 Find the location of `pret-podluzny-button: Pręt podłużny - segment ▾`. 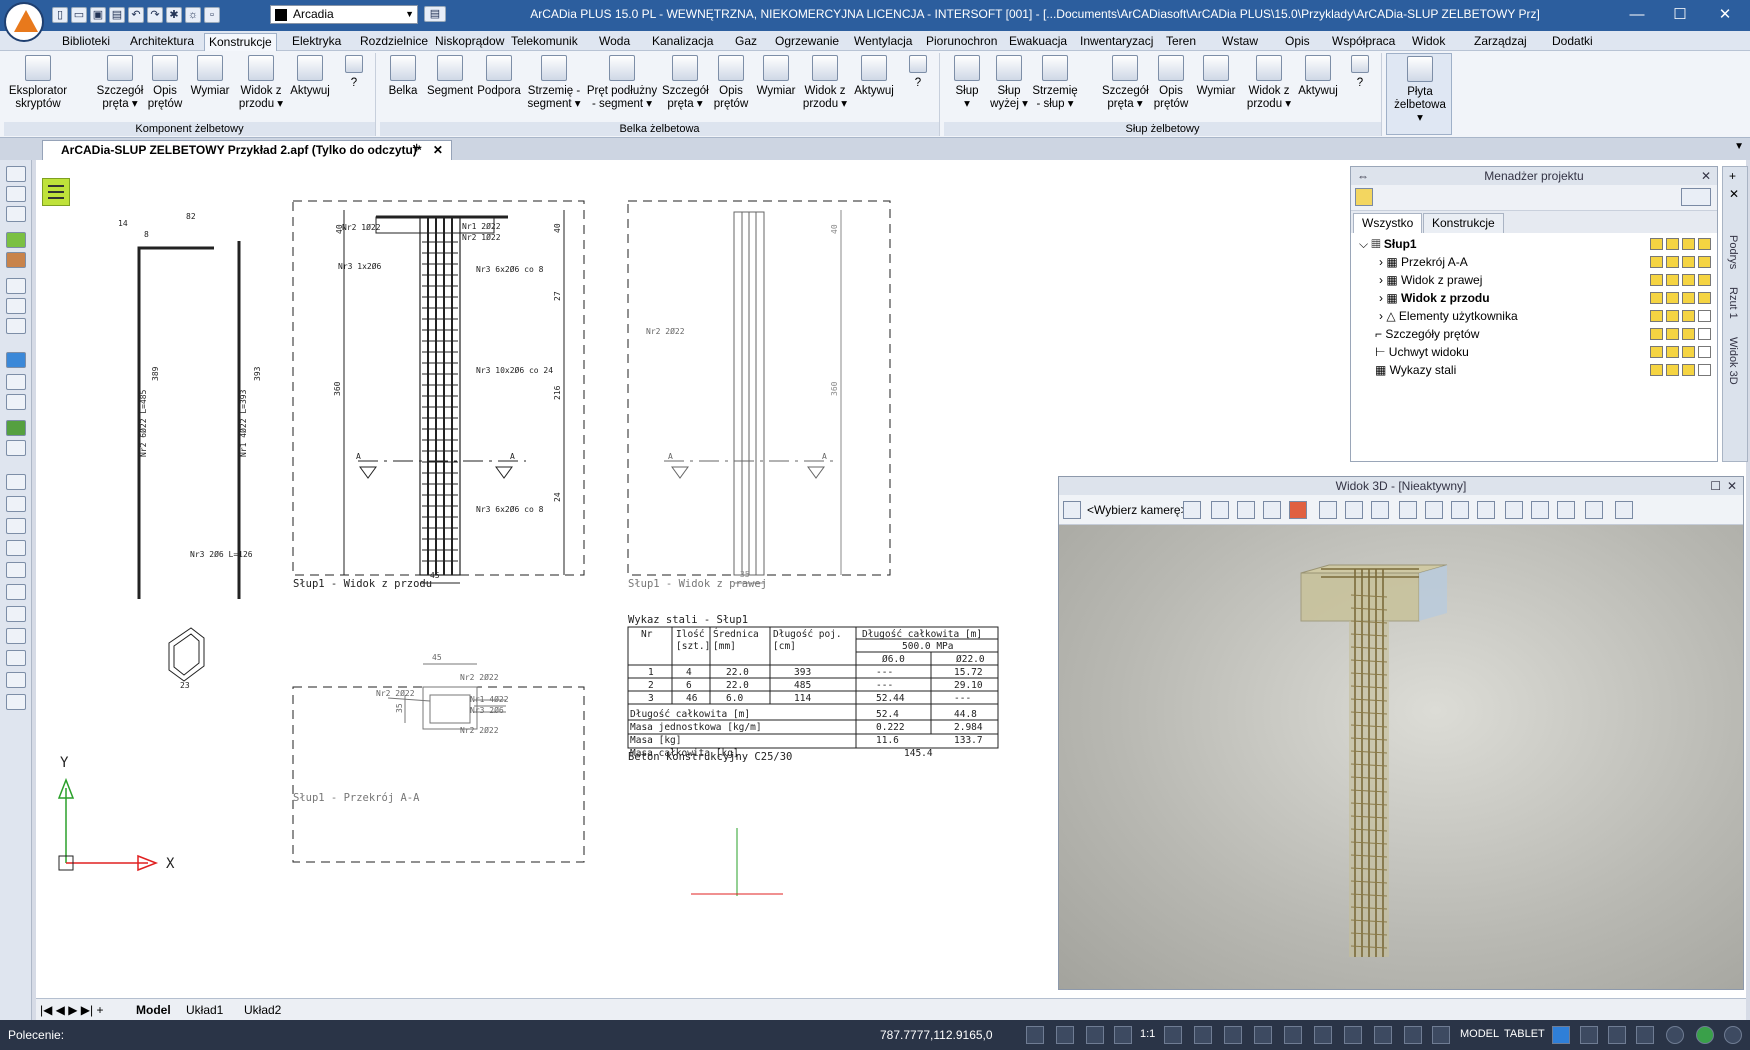

pret-podluzny-button: Pręt podłużny - segment ▾ is located at coordinates (622, 83).